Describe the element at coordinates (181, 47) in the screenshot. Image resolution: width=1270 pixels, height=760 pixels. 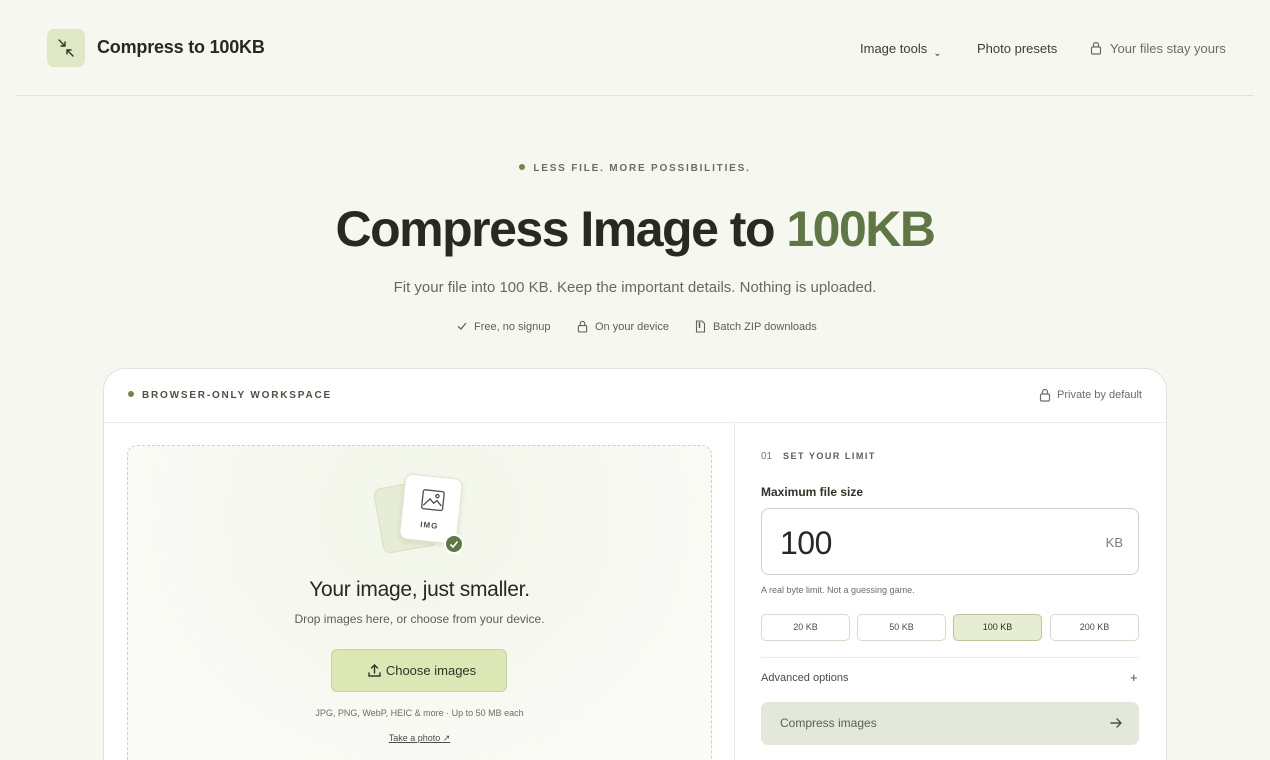
I see `brand-name: Compress to 100KB` at that location.